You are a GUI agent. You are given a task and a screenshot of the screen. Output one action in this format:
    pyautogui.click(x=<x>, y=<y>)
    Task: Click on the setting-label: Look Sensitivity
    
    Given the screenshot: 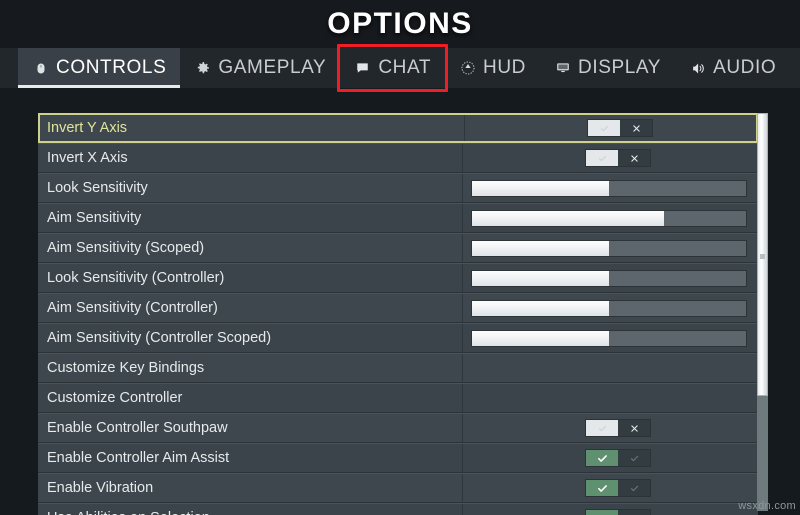 What is the action you would take?
    pyautogui.click(x=97, y=188)
    